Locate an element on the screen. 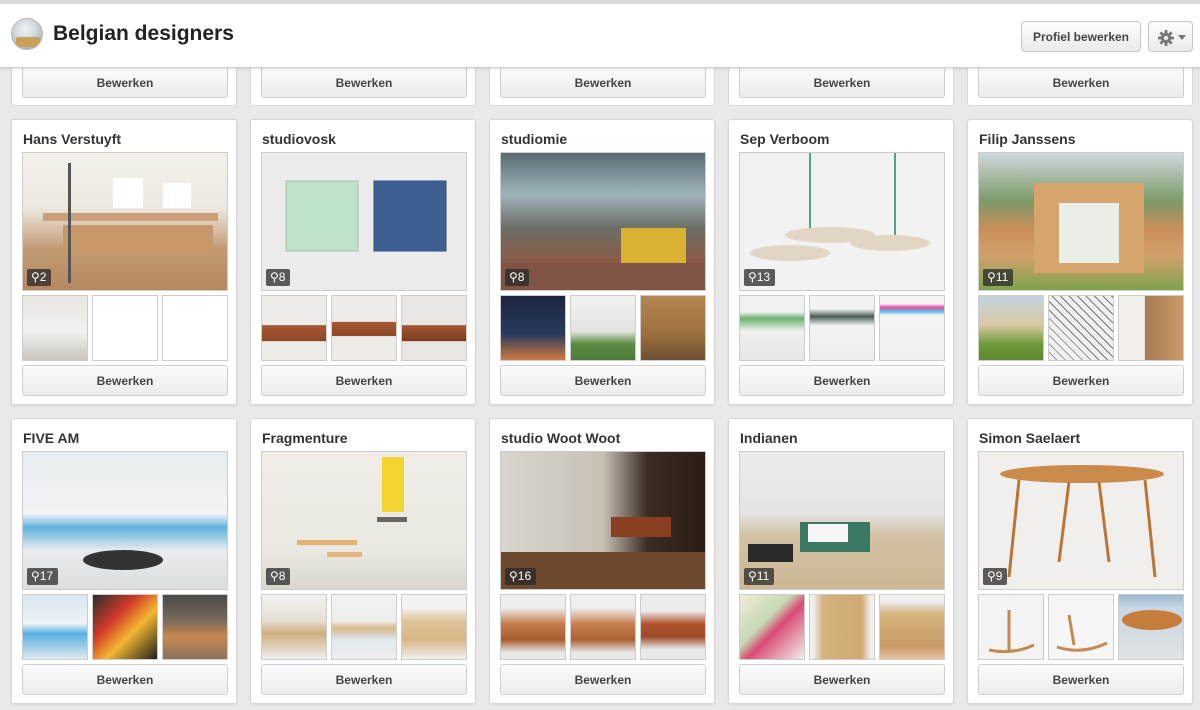 The image size is (1200, 710). board-card: studiomie ⚲8 Bewerken is located at coordinates (602, 262).